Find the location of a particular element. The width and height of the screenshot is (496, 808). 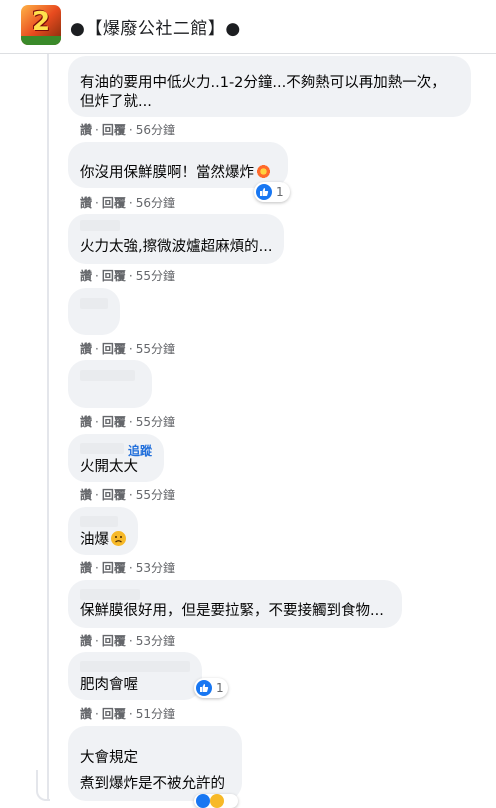

group-logo: 2 is located at coordinates (41, 25).